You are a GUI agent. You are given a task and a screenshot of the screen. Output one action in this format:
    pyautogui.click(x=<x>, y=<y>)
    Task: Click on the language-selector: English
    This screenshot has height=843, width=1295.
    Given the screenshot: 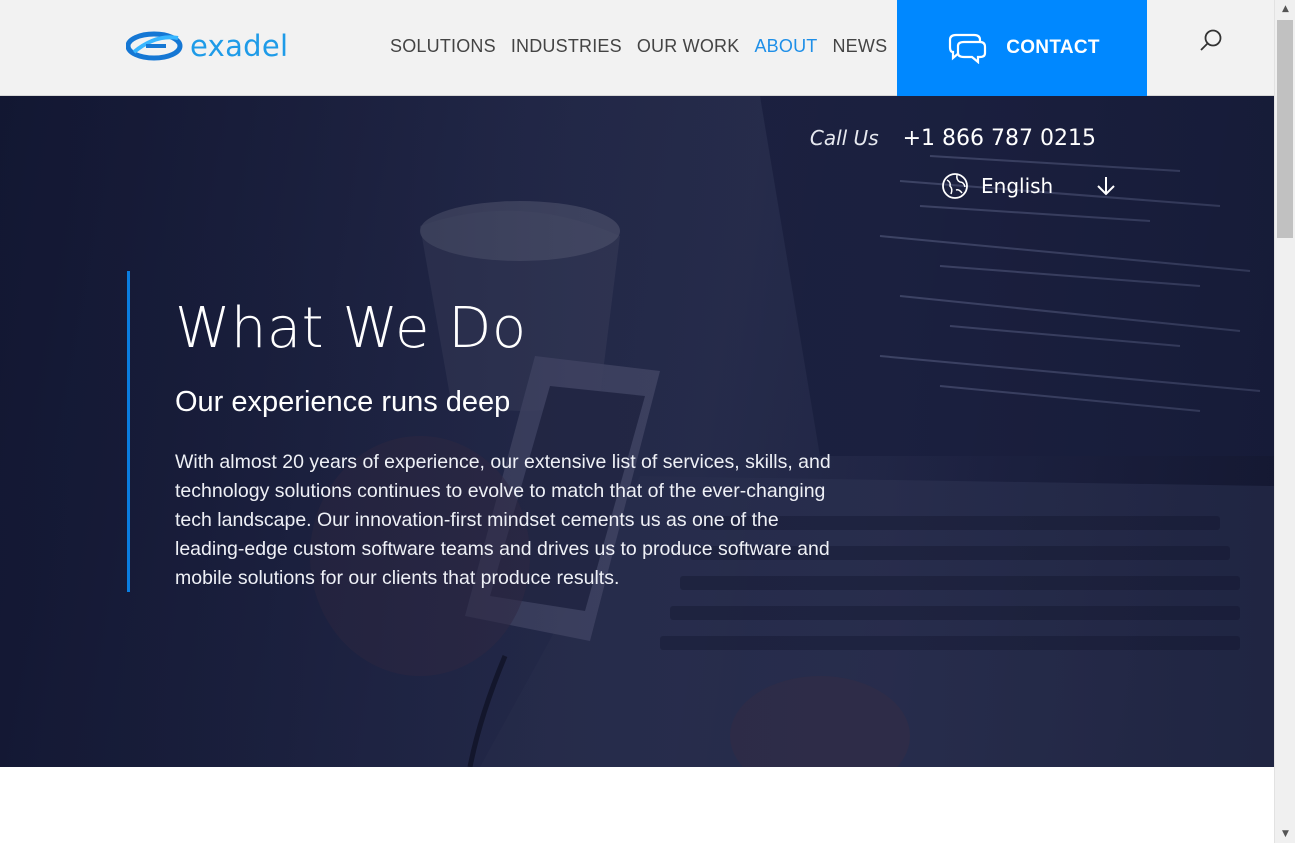 What is the action you would take?
    pyautogui.click(x=1029, y=186)
    